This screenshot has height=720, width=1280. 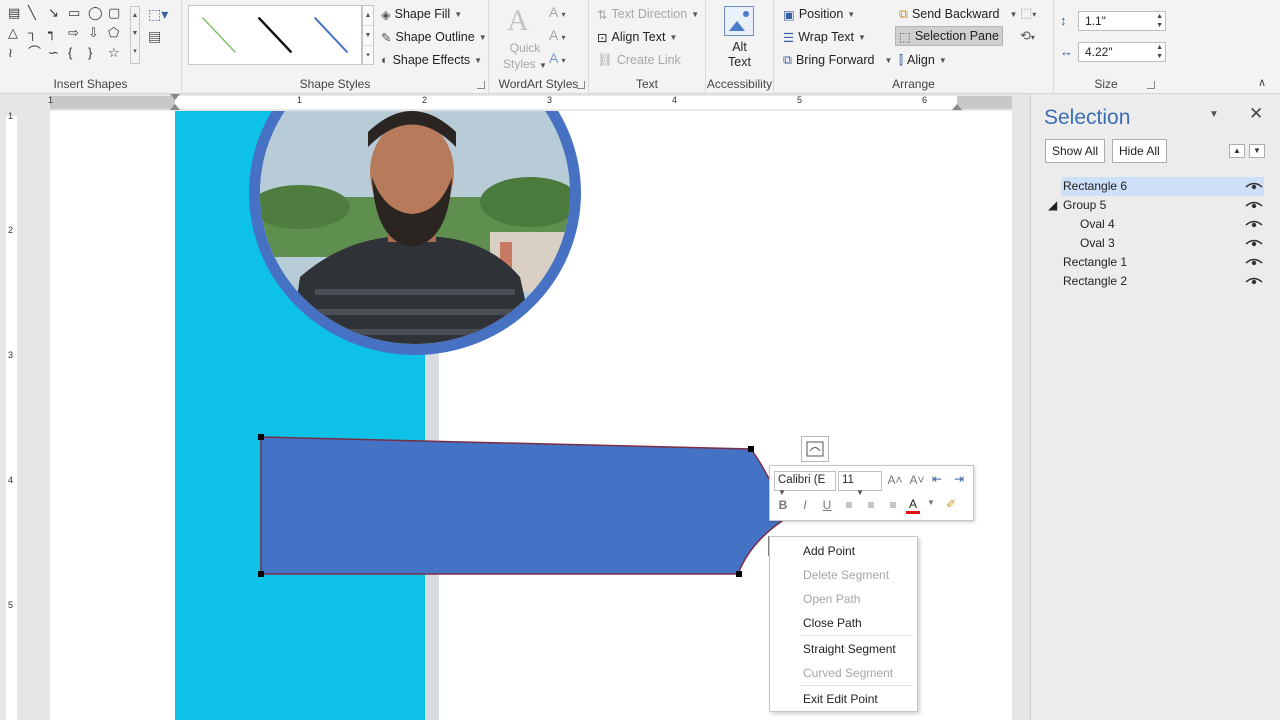 What do you see at coordinates (1095, 281) in the screenshot?
I see `selection-item-rectangle-2: Rectangle 2` at bounding box center [1095, 281].